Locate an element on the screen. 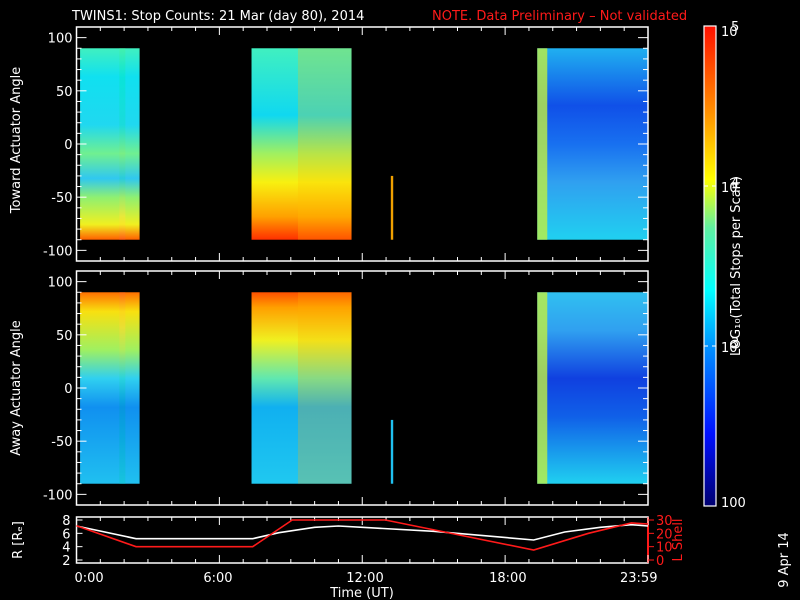 Image resolution: width=800 pixels, height=600 pixels. colorbar-gradient is located at coordinates (710, 266).